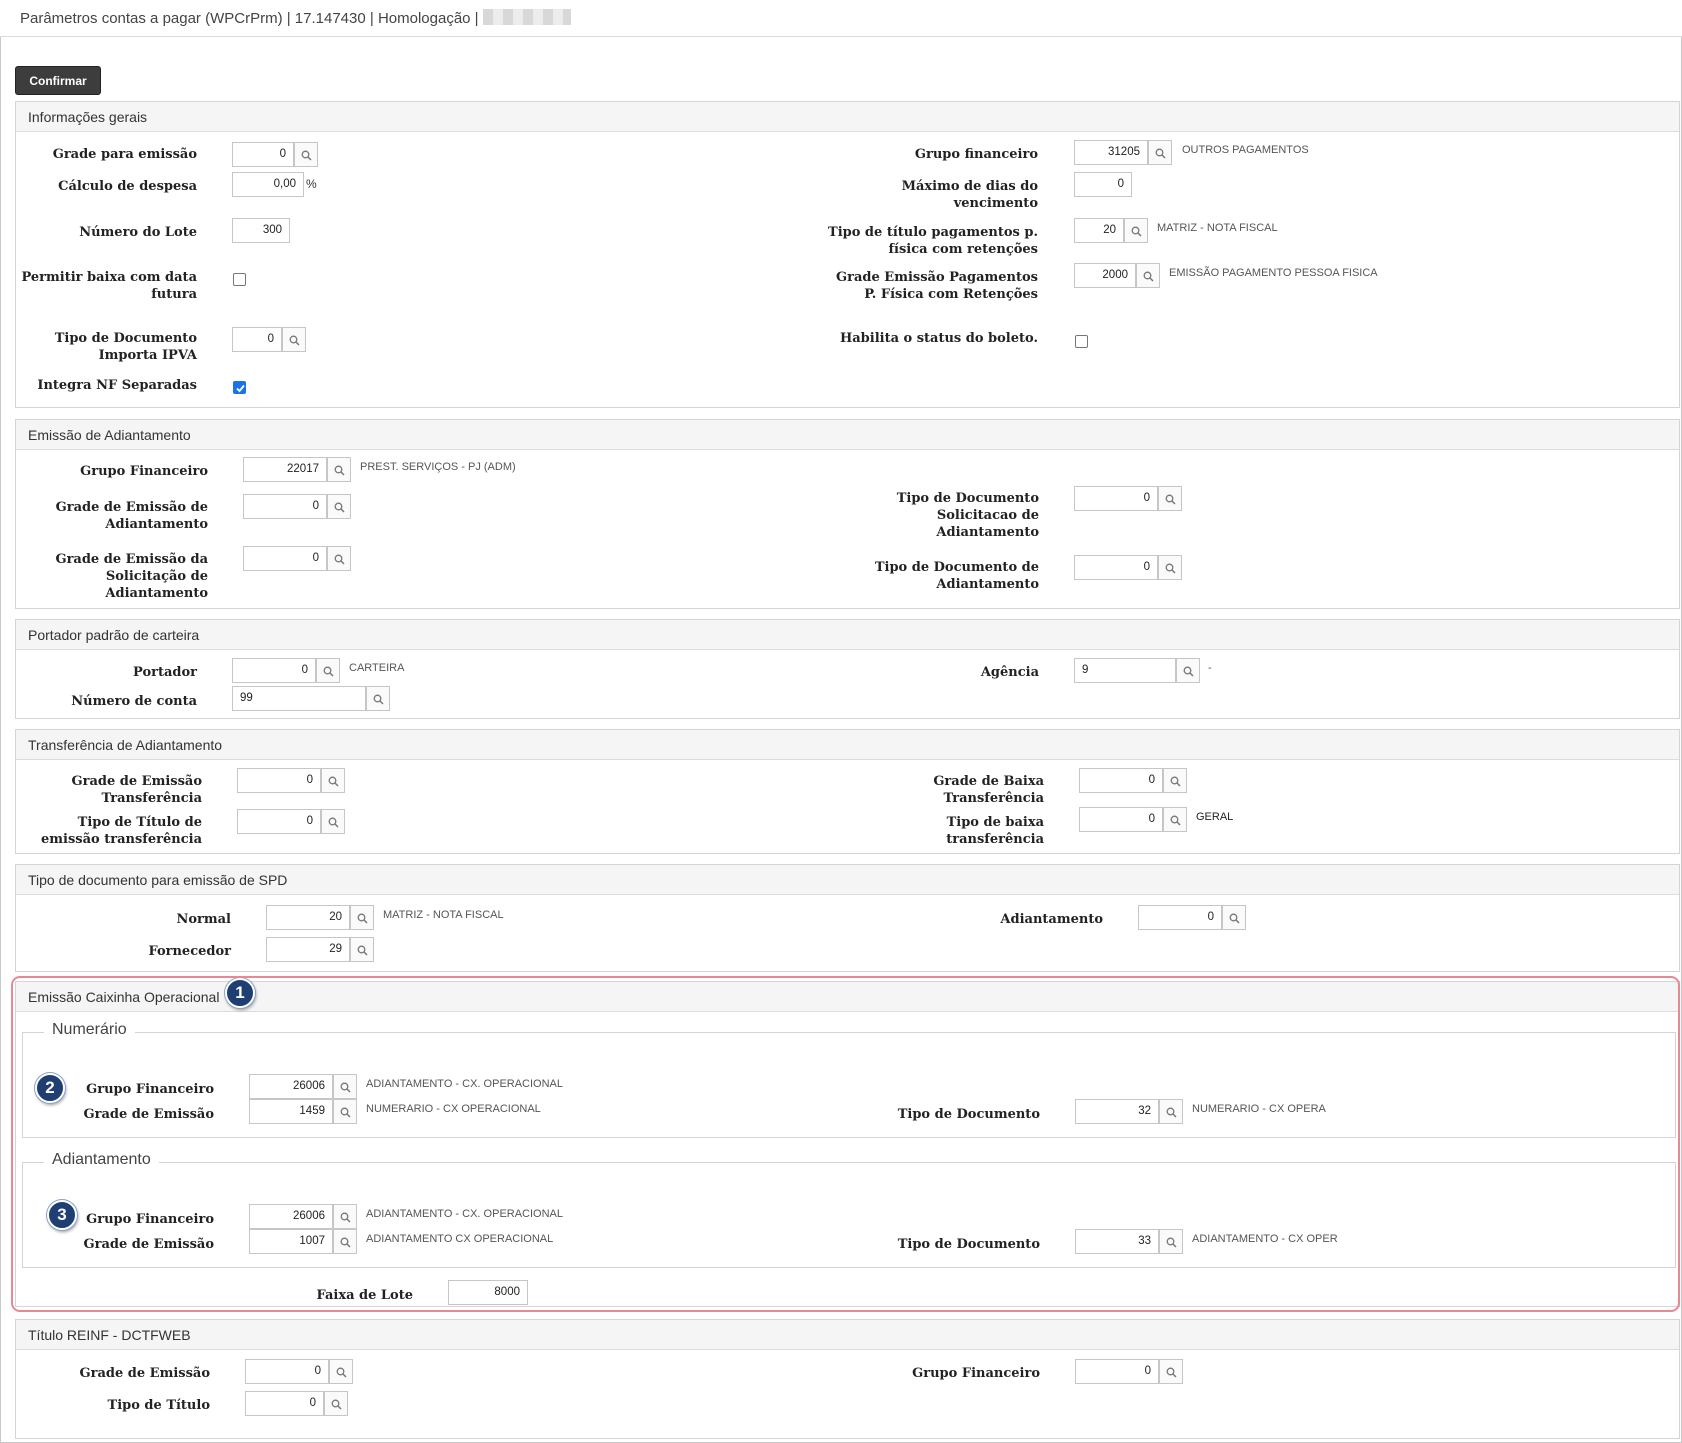  I want to click on confirm-button: Confirmar, so click(58, 80).